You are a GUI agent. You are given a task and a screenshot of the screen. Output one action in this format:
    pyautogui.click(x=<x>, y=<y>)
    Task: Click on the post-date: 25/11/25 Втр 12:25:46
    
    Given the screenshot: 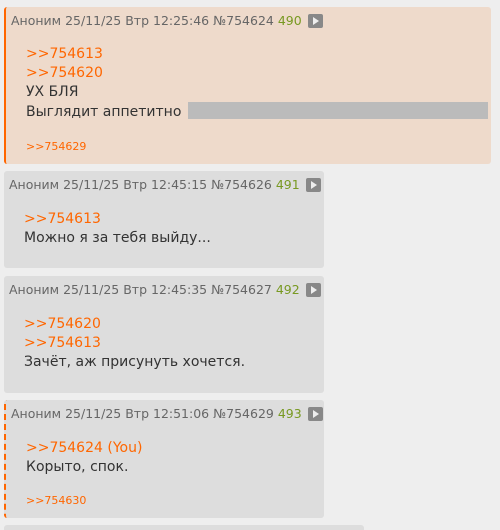 What is the action you would take?
    pyautogui.click(x=137, y=20)
    